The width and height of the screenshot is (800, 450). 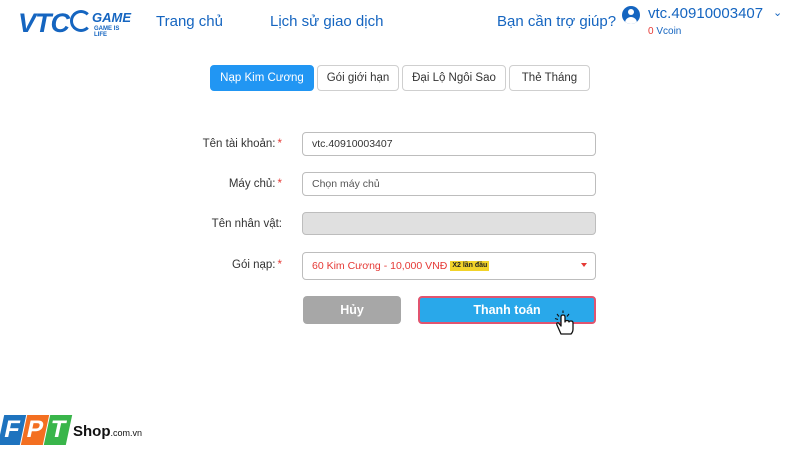 I want to click on logo-ring-icon, so click(x=81, y=21).